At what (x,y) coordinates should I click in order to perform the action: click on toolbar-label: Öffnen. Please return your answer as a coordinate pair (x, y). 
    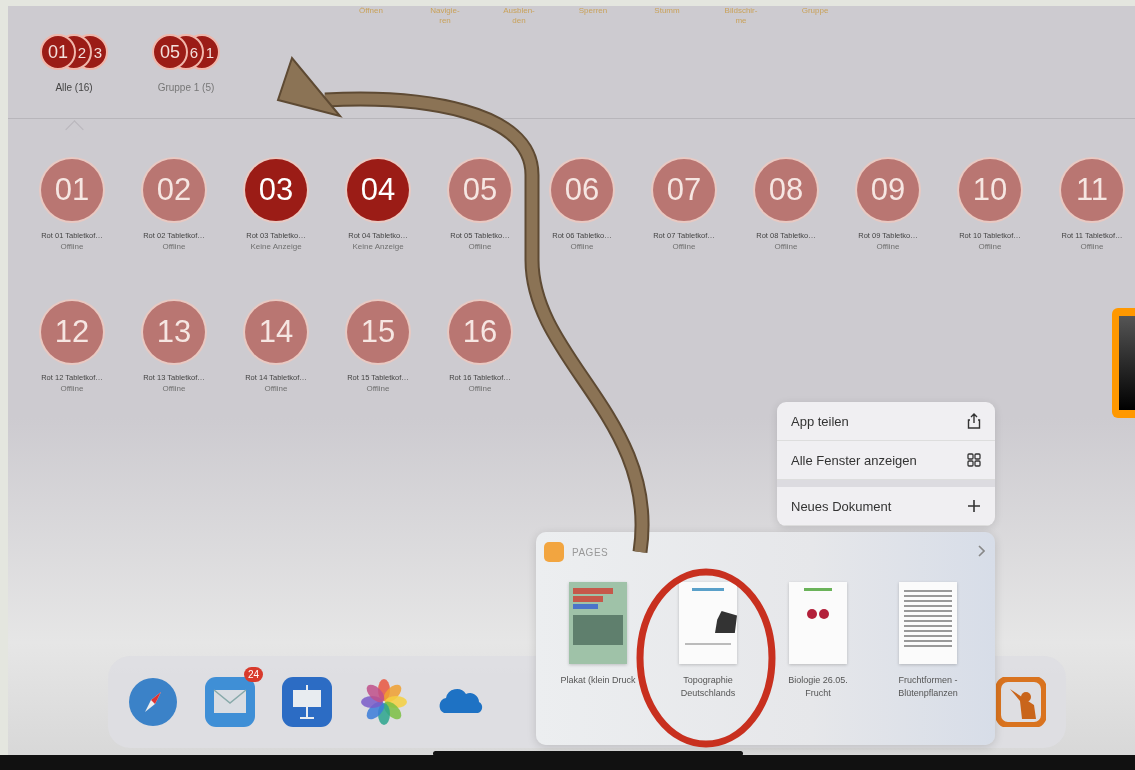
    Looking at the image, I should click on (371, 17).